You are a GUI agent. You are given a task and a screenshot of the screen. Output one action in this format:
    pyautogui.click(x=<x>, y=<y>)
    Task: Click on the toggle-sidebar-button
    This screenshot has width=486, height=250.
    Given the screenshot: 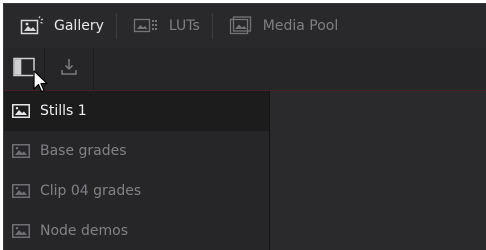 What is the action you would take?
    pyautogui.click(x=24, y=69)
    